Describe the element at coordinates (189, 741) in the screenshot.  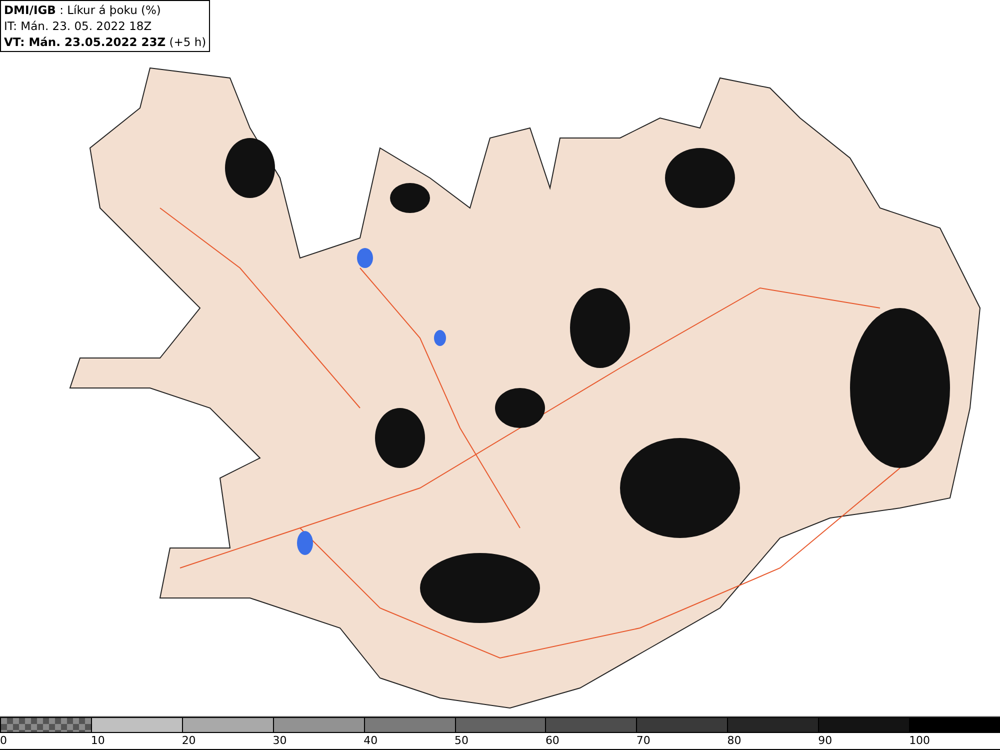
I see `legend-label: 20` at that location.